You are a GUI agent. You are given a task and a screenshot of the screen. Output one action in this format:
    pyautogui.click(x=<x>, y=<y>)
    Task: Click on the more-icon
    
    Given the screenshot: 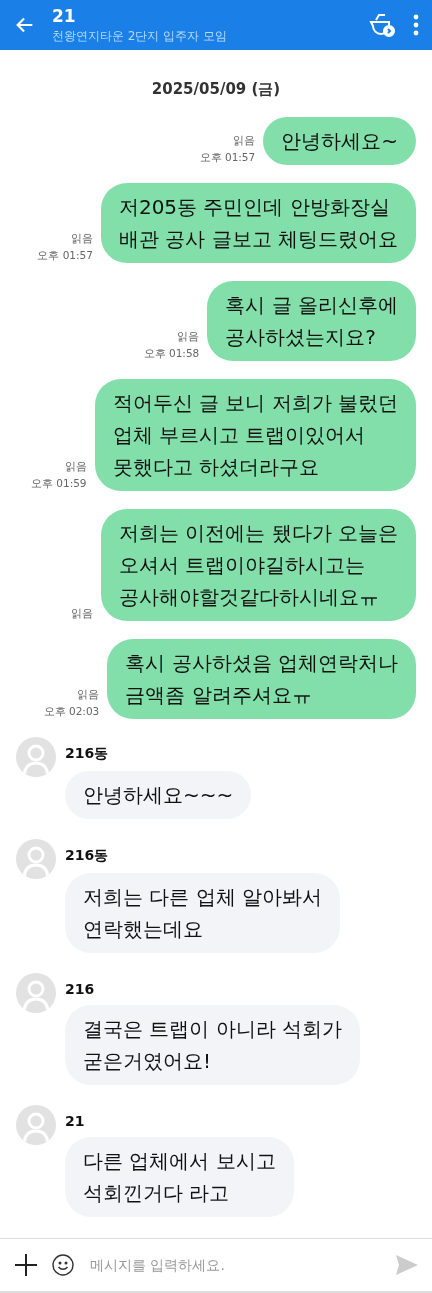 What is the action you would take?
    pyautogui.click(x=416, y=25)
    